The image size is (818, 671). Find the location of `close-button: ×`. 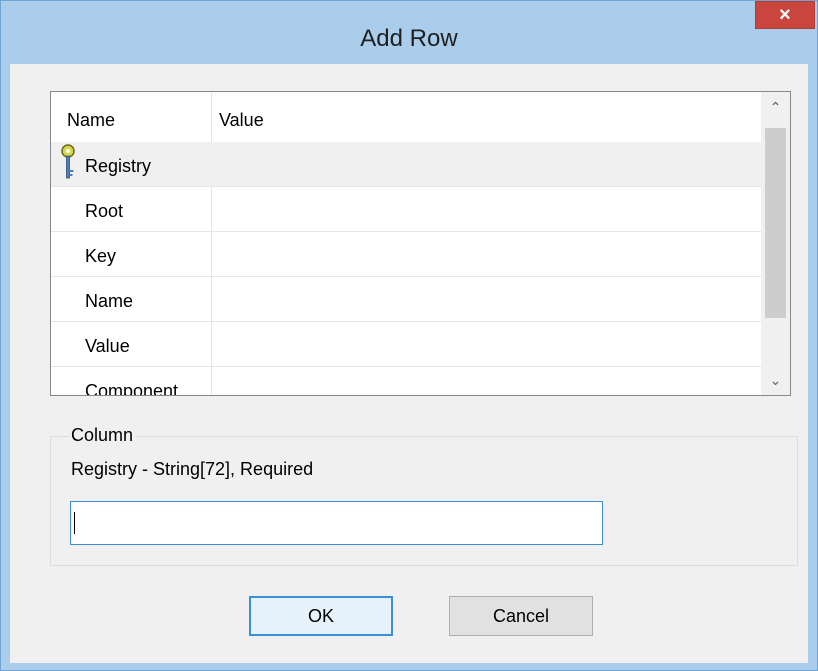

close-button: × is located at coordinates (785, 15).